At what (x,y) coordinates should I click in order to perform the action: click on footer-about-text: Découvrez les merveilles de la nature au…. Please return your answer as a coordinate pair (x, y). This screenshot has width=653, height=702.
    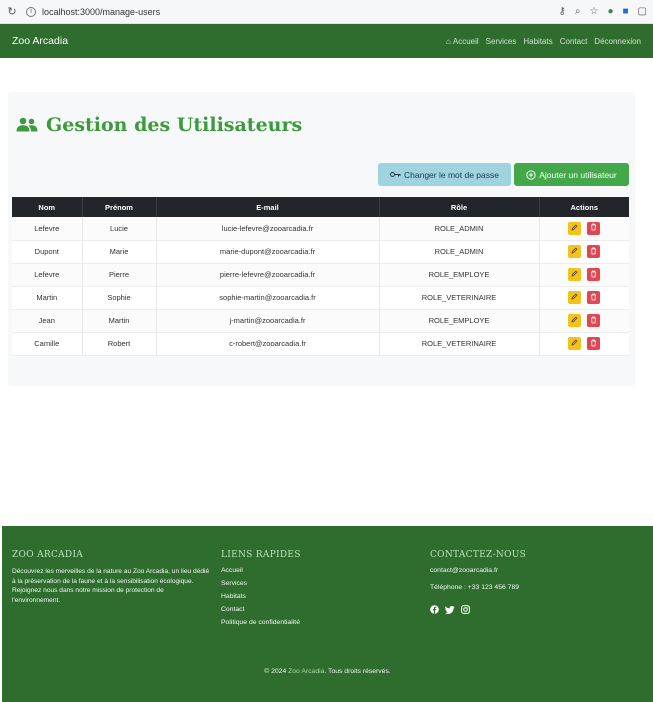
    Looking at the image, I should click on (111, 586).